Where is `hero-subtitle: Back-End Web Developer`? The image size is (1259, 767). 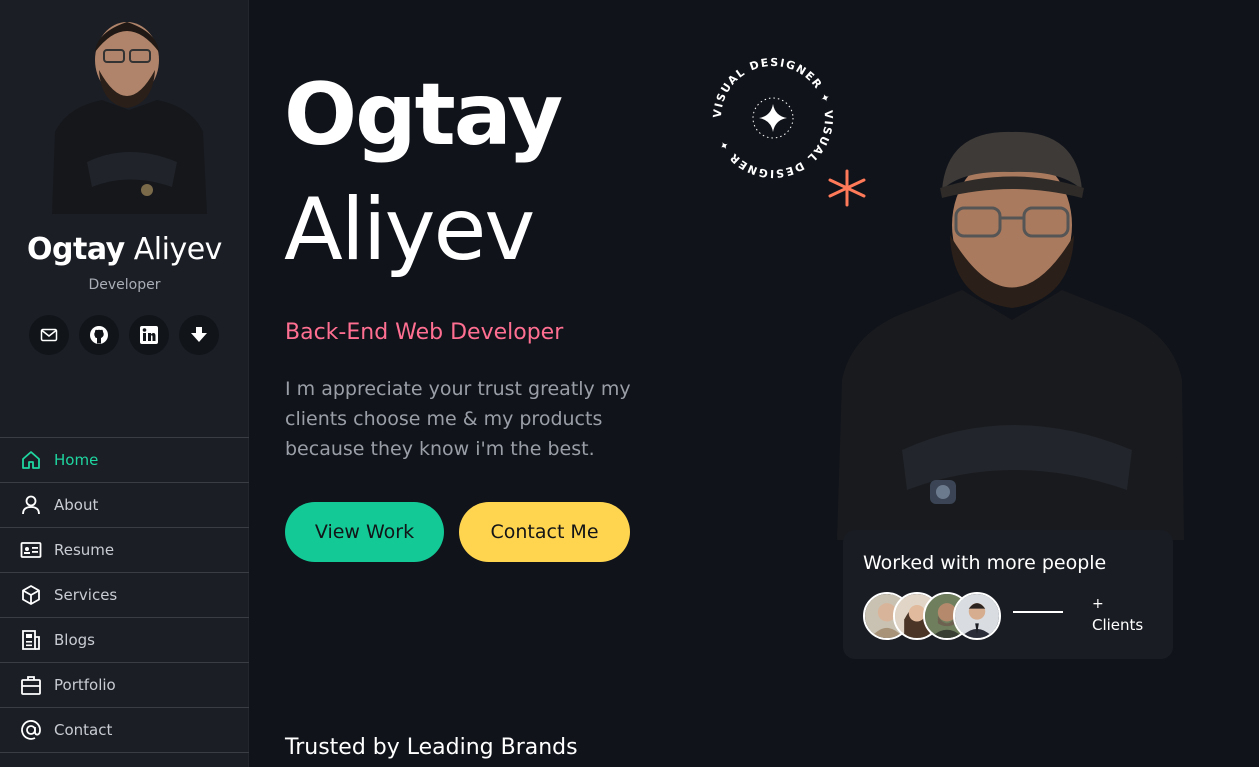 hero-subtitle: Back-End Web Developer is located at coordinates (424, 332).